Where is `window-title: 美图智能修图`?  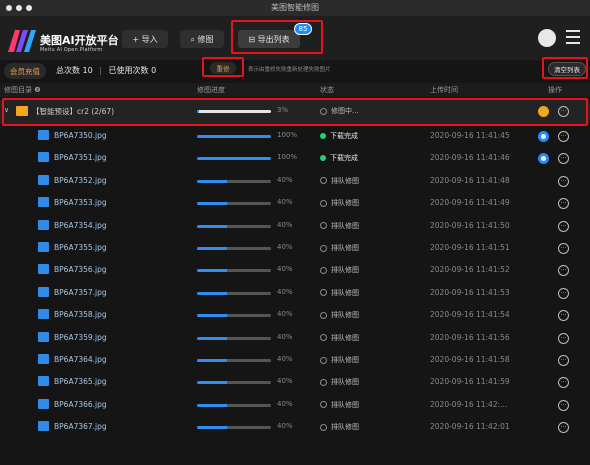 window-title: 美图智能修图 is located at coordinates (295, 7).